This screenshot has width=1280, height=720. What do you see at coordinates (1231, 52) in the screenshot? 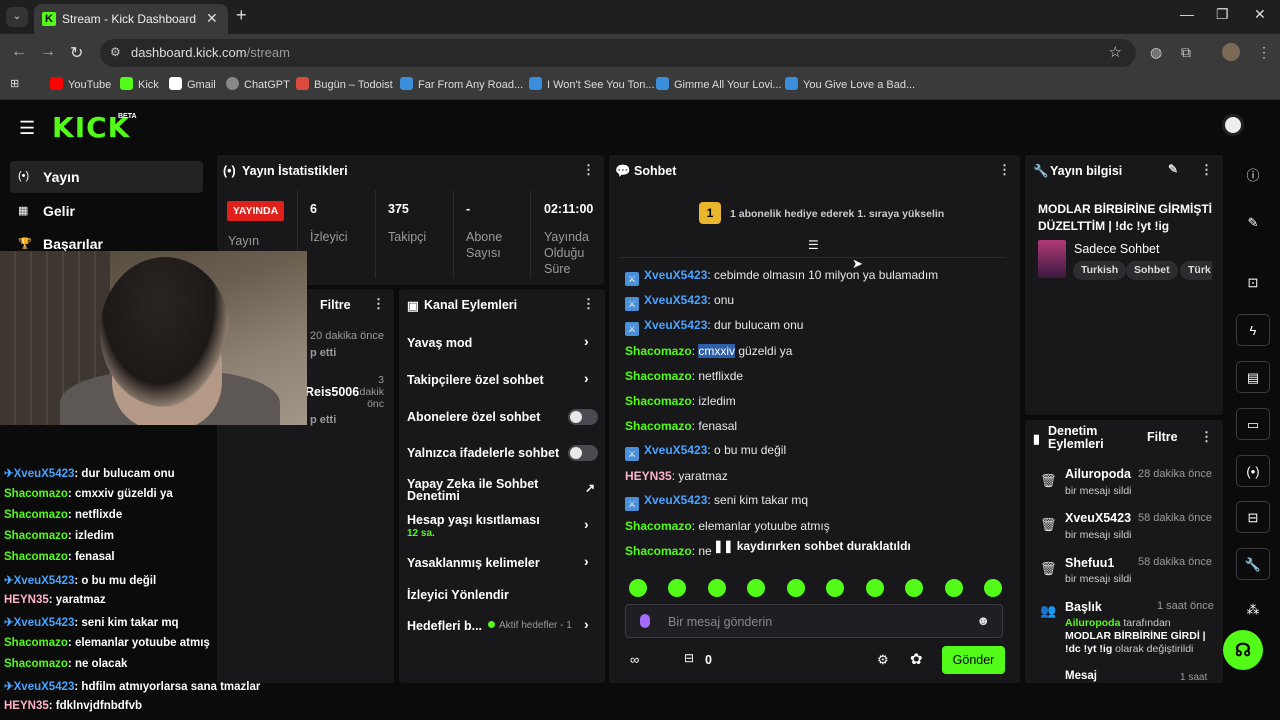
I see `profile-avatar` at bounding box center [1231, 52].